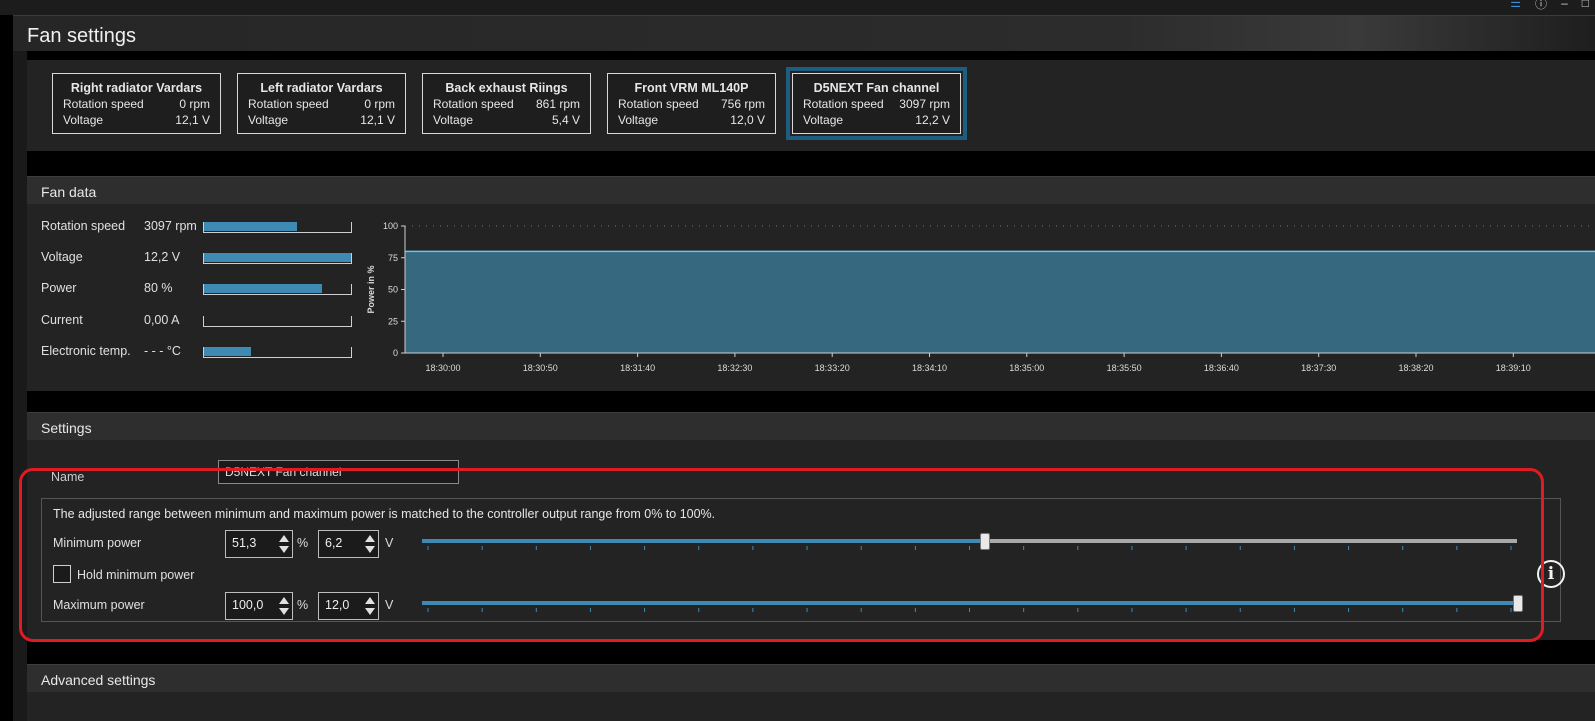 This screenshot has height=721, width=1595. Describe the element at coordinates (1124, 368) in the screenshot. I see `x-tick-label: 18:35:50` at that location.